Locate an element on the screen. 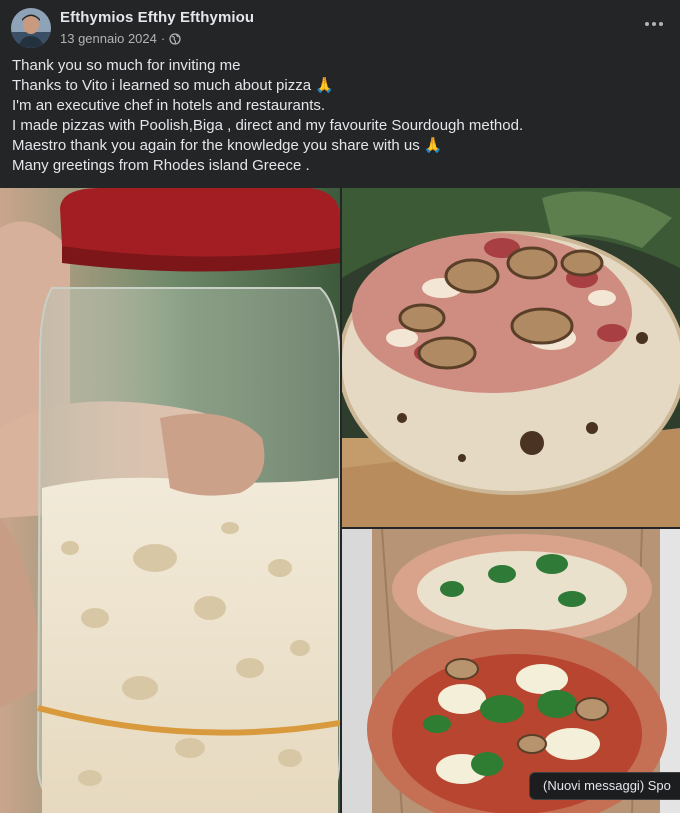 The width and height of the screenshot is (680, 813). post-line: Thank you so much for inviting me is located at coordinates (126, 65).